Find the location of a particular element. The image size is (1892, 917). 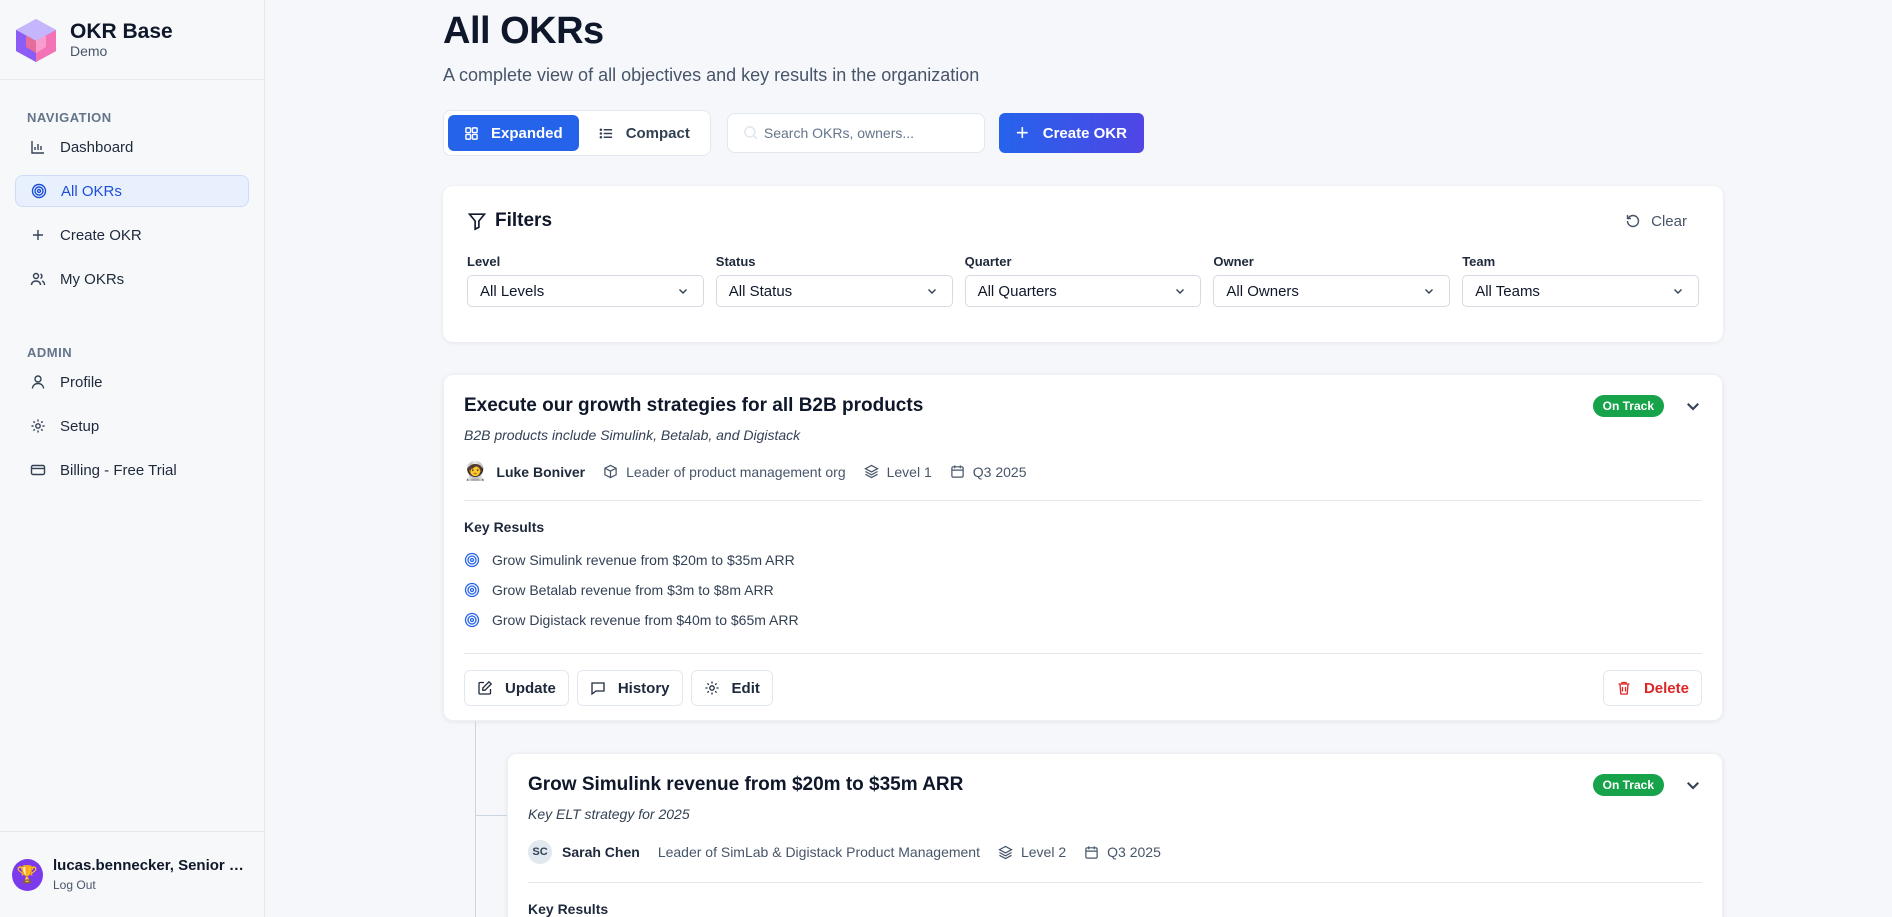

level-select: All Levels is located at coordinates (585, 291).